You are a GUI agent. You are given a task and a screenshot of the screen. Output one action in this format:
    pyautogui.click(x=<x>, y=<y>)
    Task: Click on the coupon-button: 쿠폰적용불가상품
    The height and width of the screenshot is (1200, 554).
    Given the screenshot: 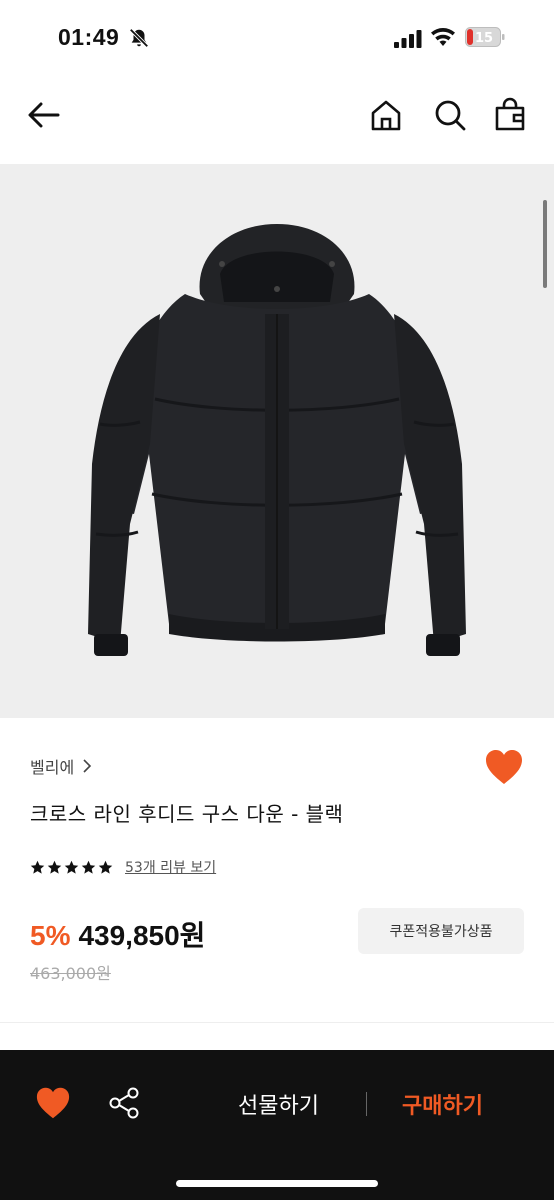 What is the action you would take?
    pyautogui.click(x=441, y=931)
    